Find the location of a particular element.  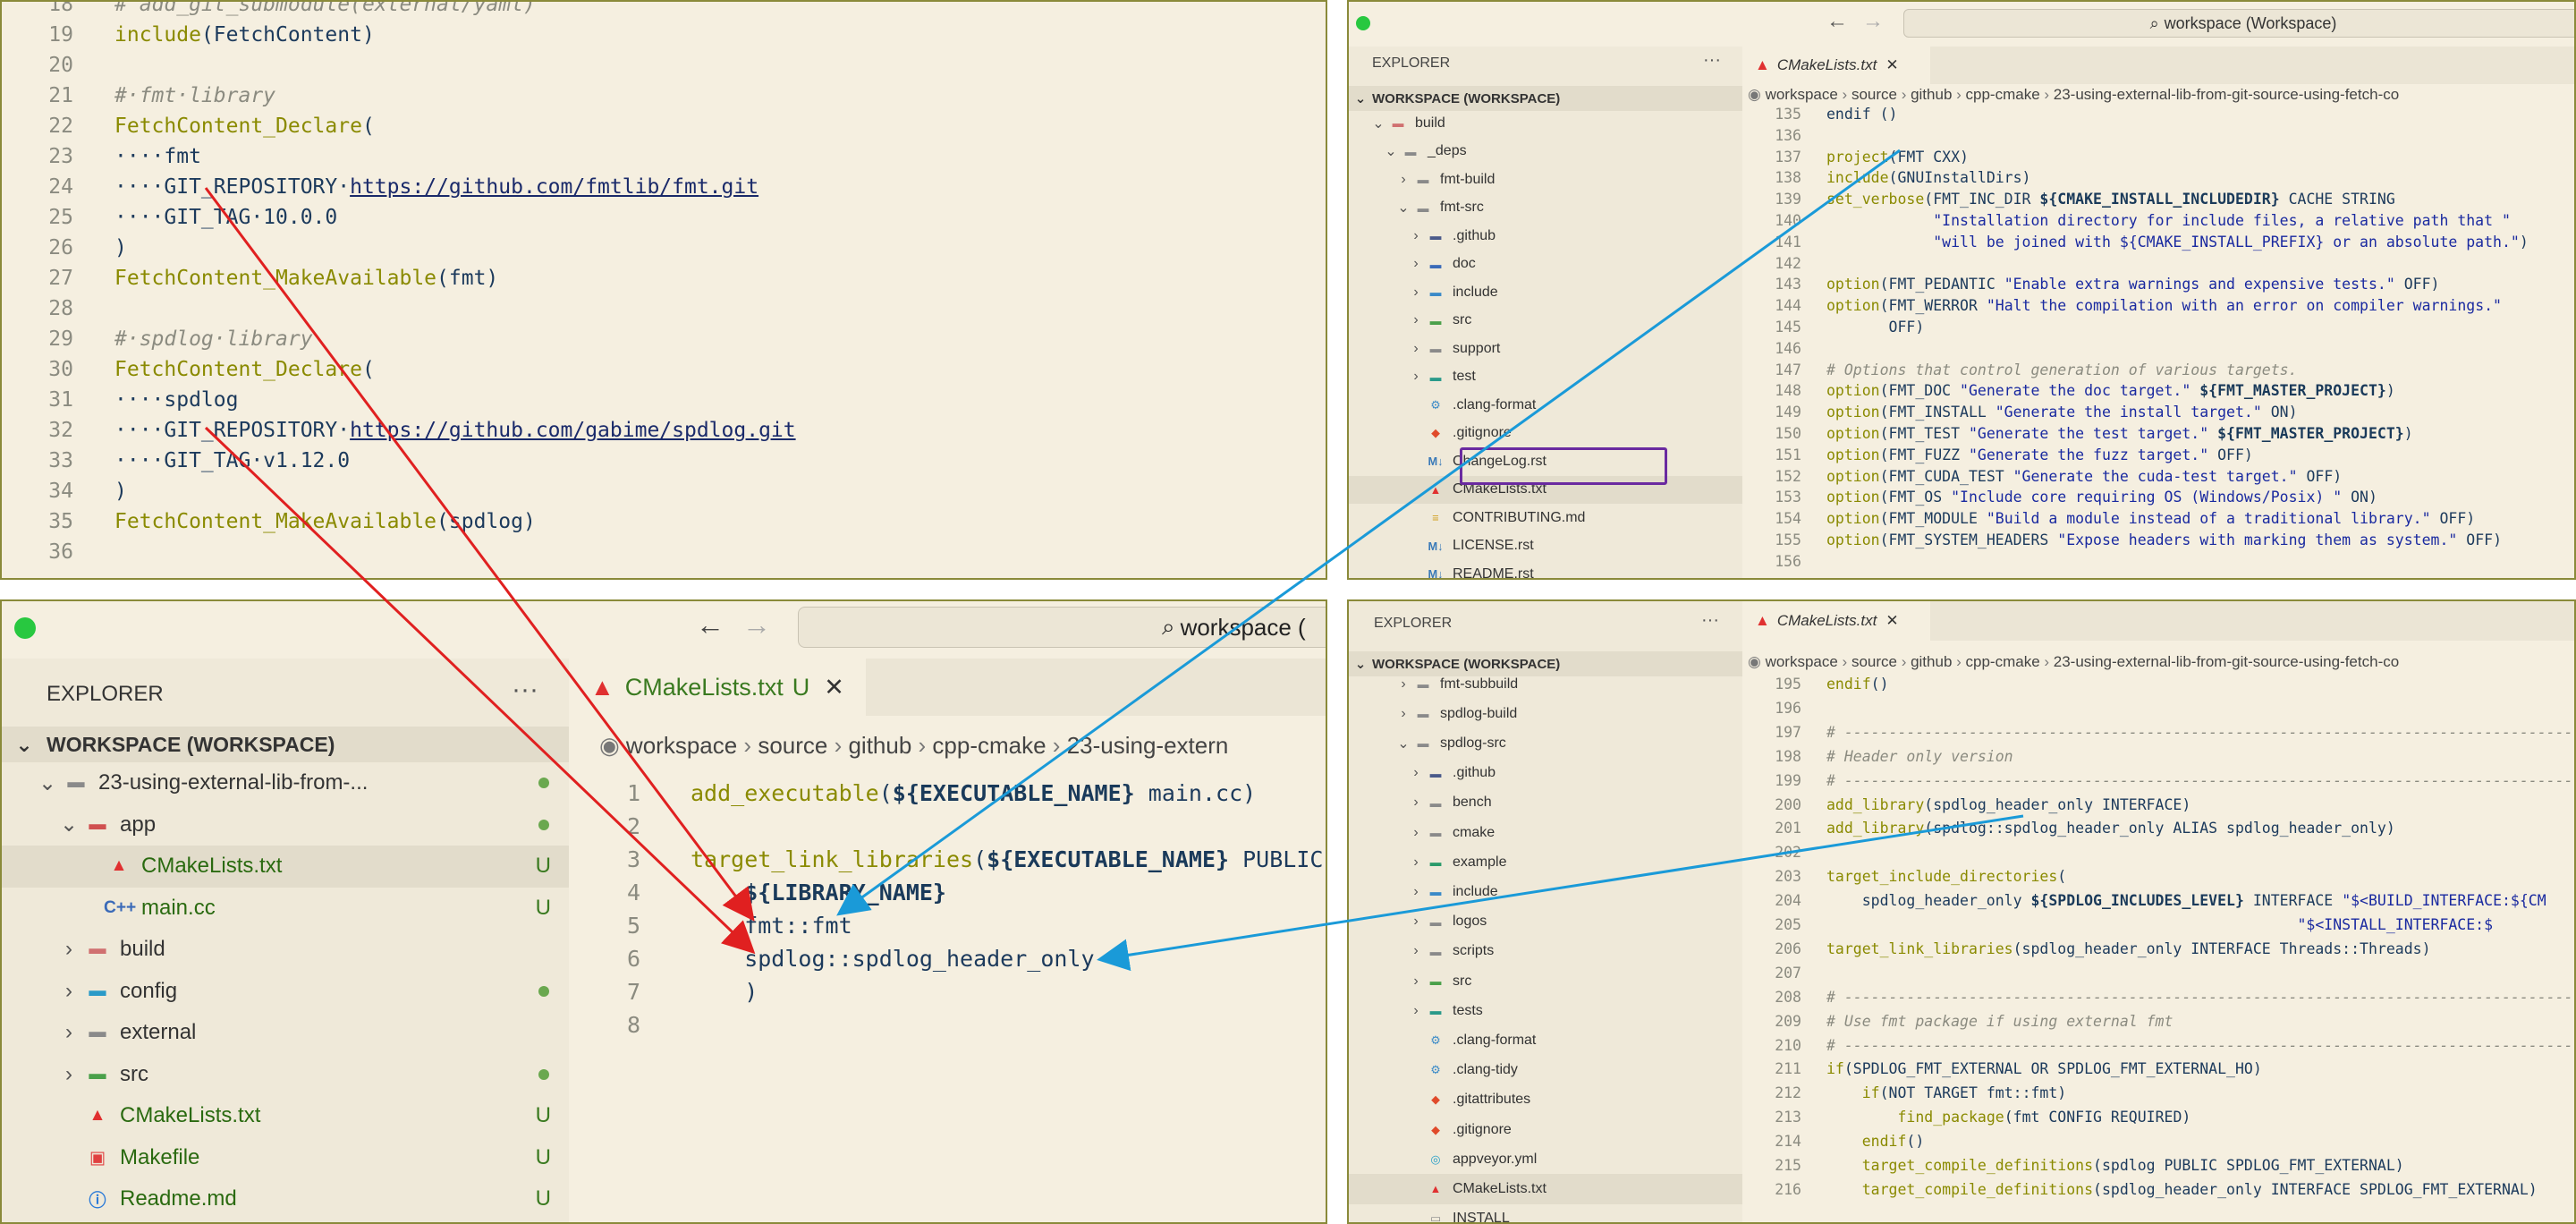

tree-item: › ▬ logos is located at coordinates (1545, 922).